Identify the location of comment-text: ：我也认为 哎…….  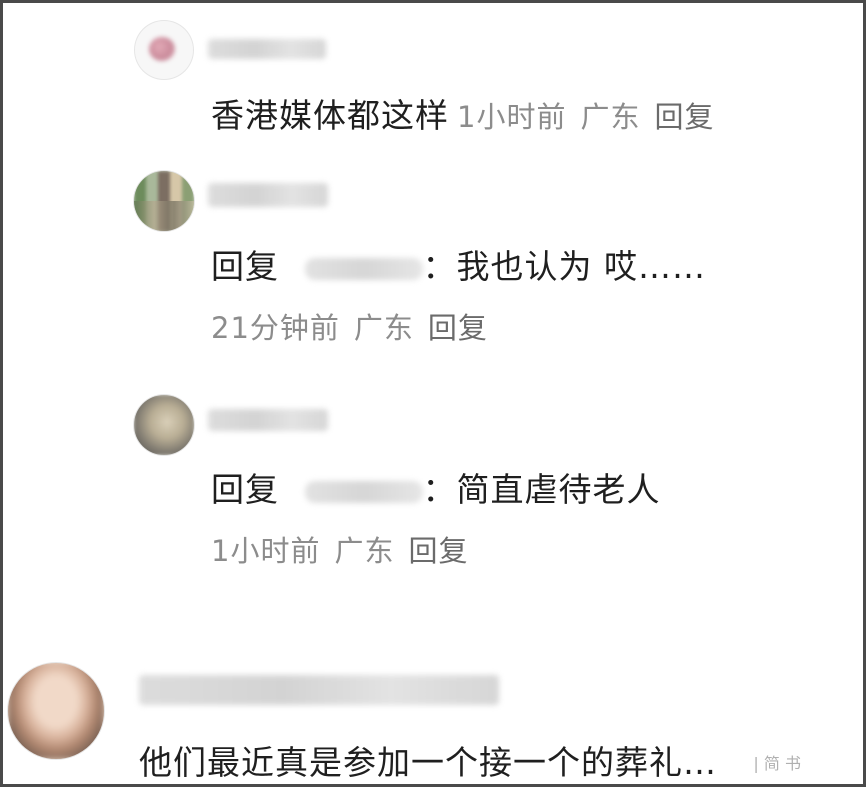
(564, 266).